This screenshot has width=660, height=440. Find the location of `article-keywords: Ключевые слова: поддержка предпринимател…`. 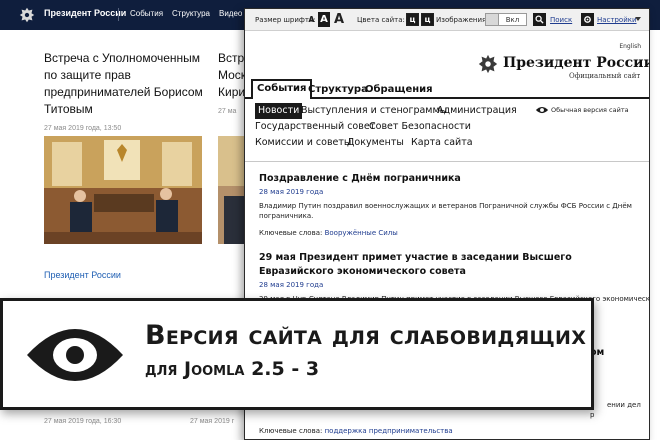

article-keywords: Ключевые слова: поддержка предпринимател… is located at coordinates (356, 431).